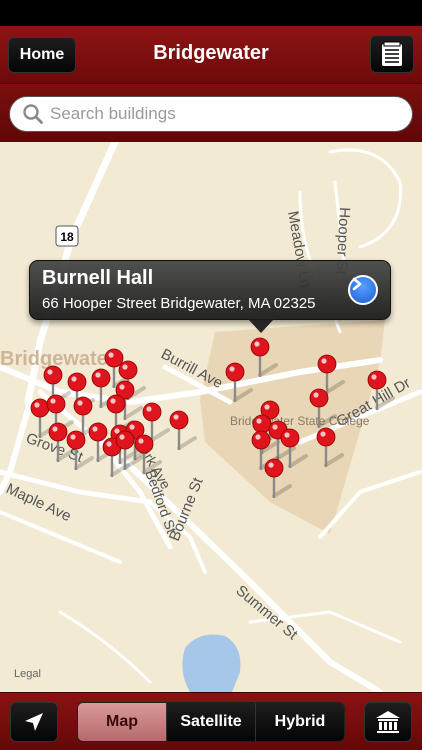 This screenshot has width=422, height=750. I want to click on street-label-summer: Summer St, so click(266, 613).